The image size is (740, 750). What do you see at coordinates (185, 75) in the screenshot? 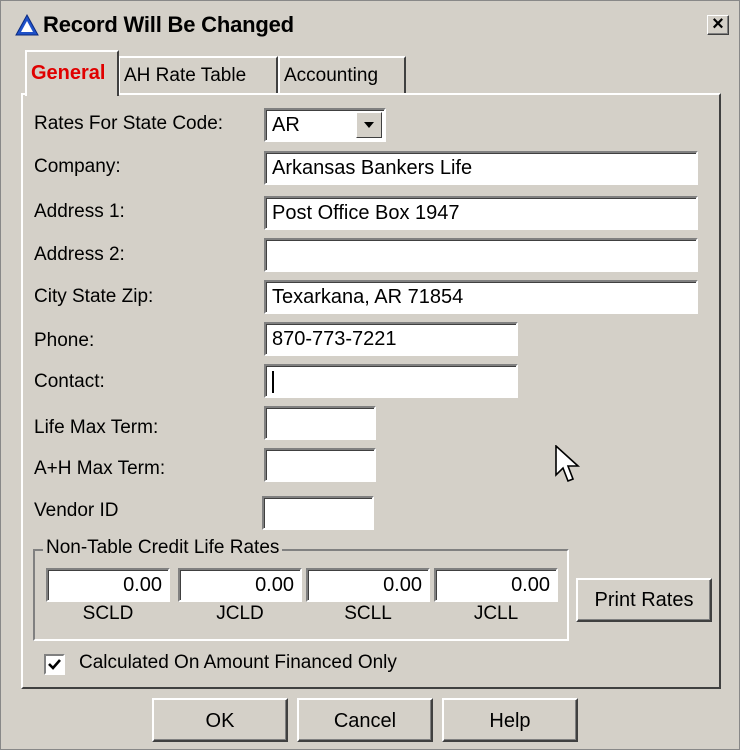
I see `tab-ah-rate-table-label: AH Rate Table` at bounding box center [185, 75].